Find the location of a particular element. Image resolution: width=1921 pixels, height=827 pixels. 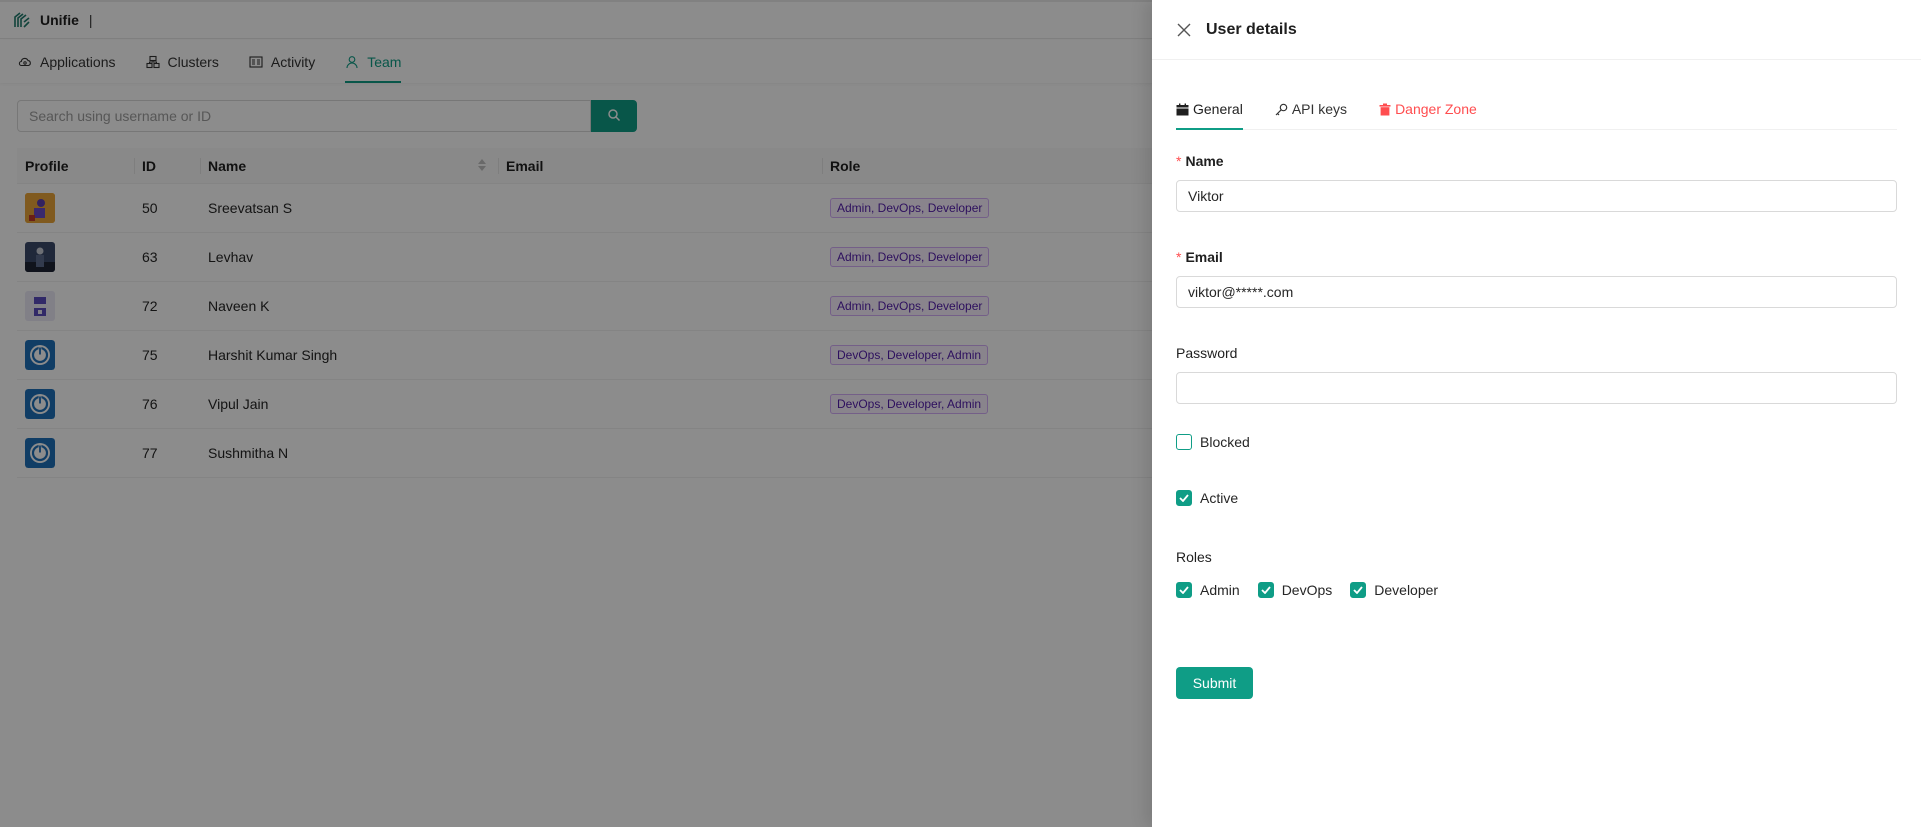

roles-label: Roles is located at coordinates (1536, 557).